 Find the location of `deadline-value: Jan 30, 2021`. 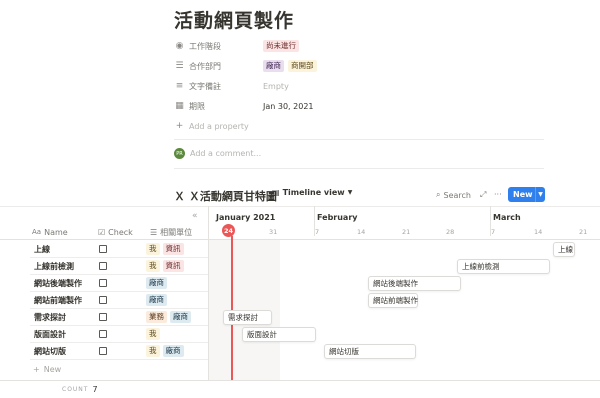

deadline-value: Jan 30, 2021 is located at coordinates (288, 106).